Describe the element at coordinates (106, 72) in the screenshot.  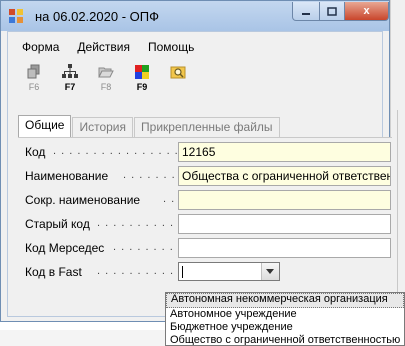
I see `folder-open-icon` at that location.